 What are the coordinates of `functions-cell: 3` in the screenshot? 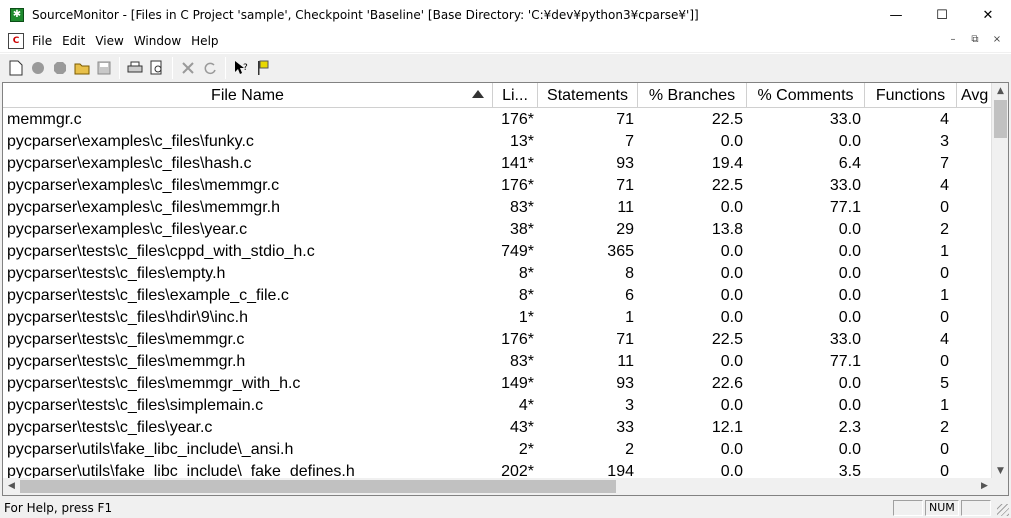 It's located at (944, 141).